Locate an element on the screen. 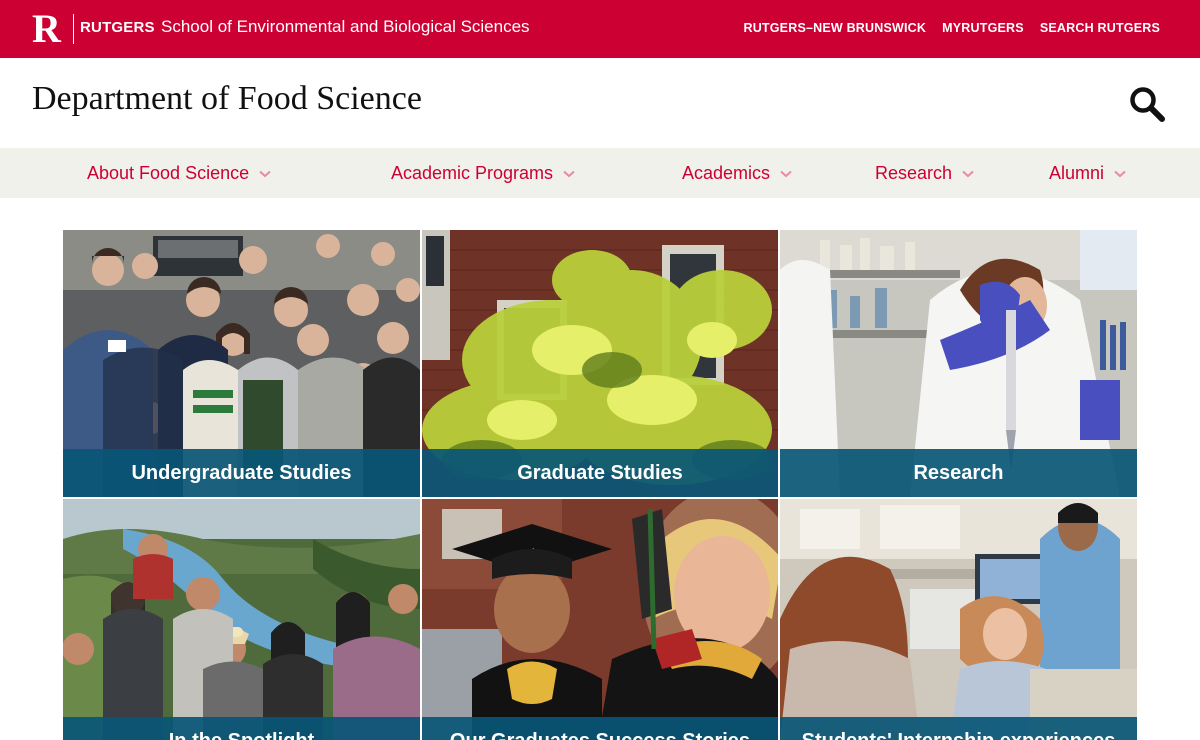 This screenshot has width=1200, height=740. tile-graduate-studies: Graduate Studies is located at coordinates (600, 363).